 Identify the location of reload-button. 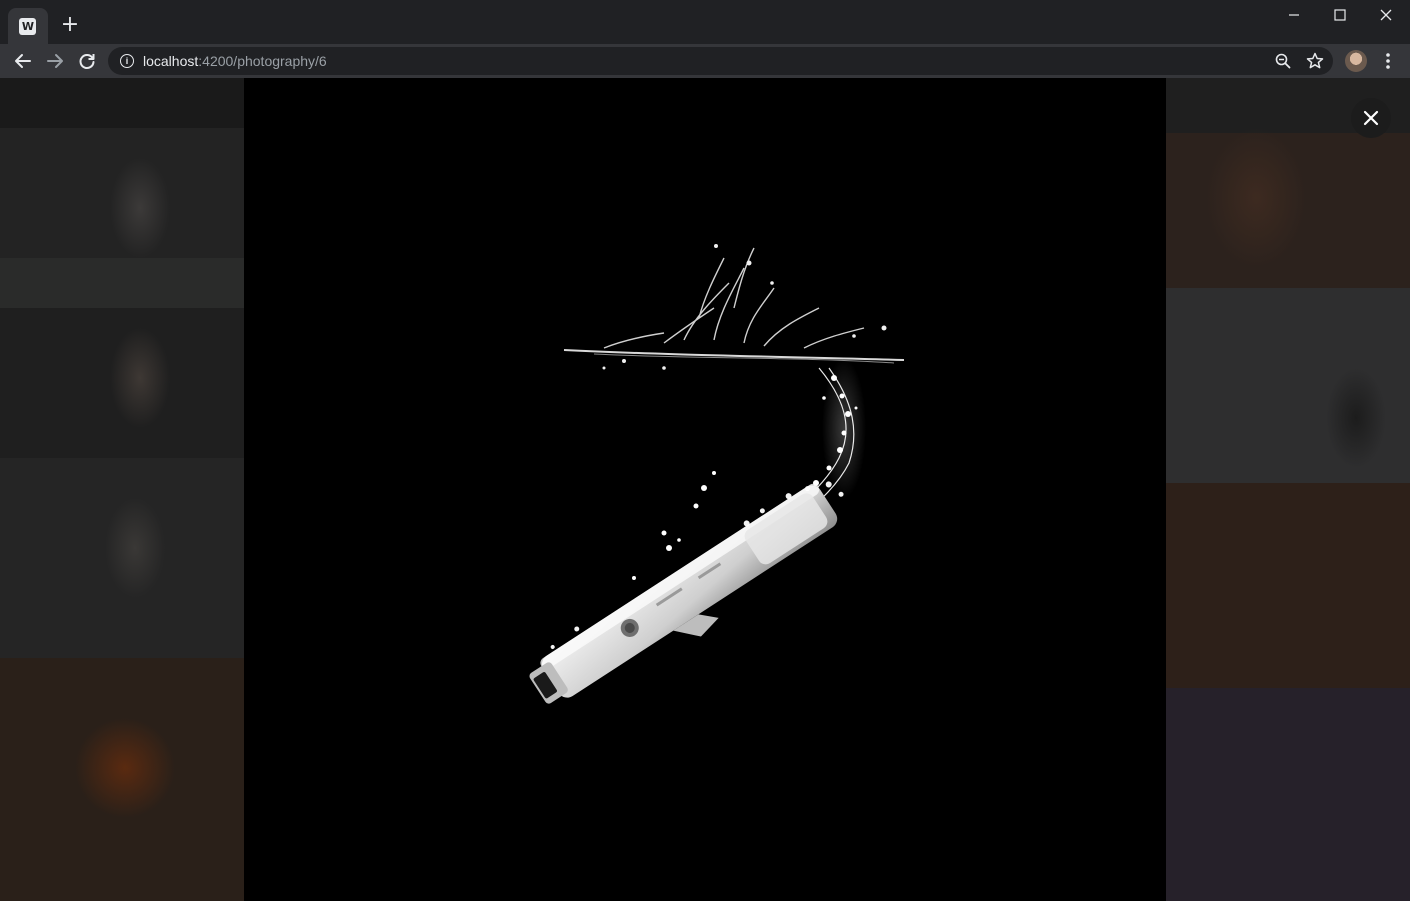
(87, 61).